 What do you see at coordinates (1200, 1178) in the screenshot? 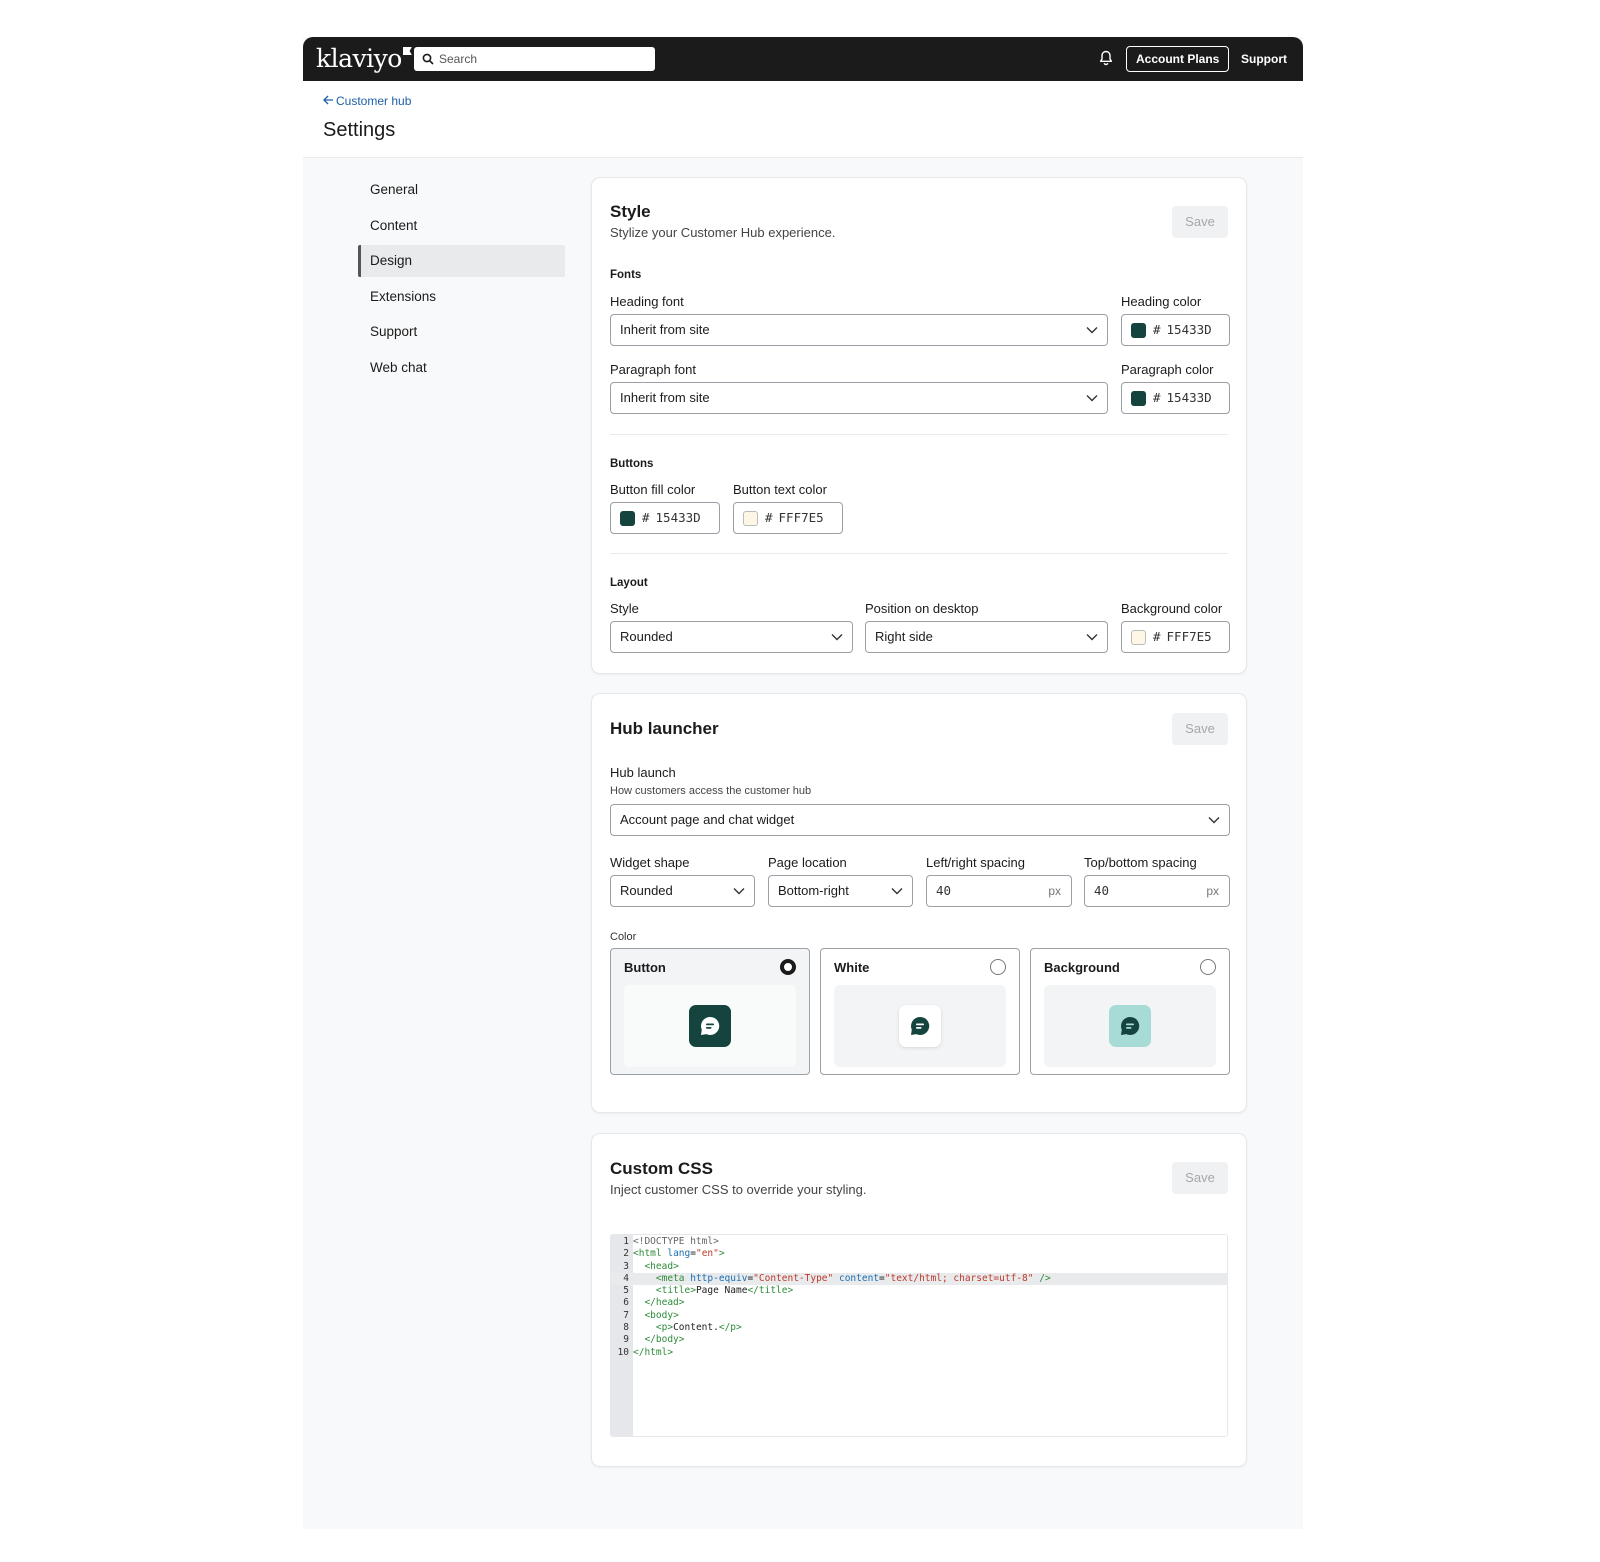
I see `css-save-button: Save` at bounding box center [1200, 1178].